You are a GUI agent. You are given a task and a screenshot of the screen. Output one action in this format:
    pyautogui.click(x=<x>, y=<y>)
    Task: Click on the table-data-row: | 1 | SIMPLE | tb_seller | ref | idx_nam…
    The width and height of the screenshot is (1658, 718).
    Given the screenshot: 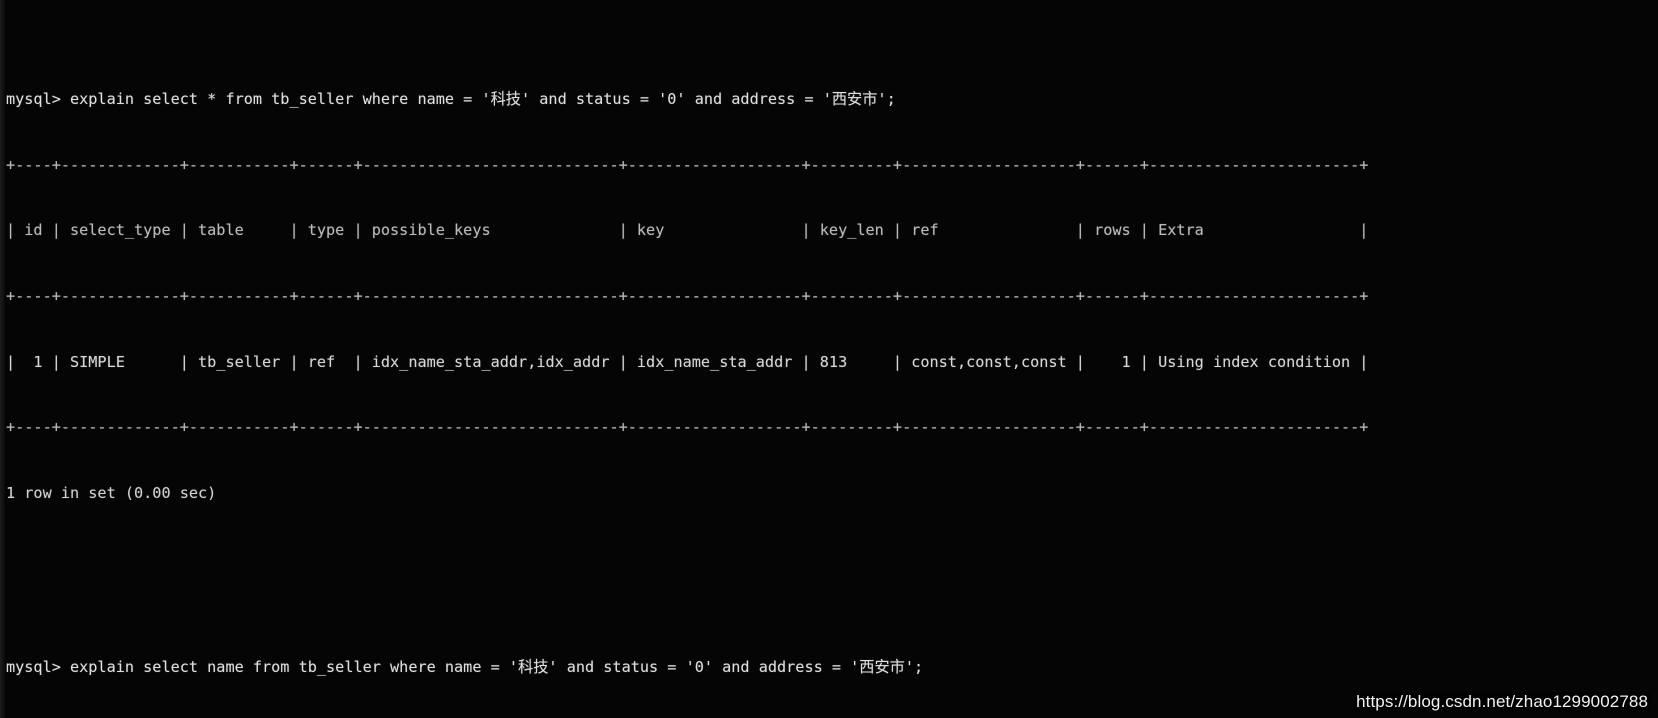 What is the action you would take?
    pyautogui.click(x=687, y=361)
    